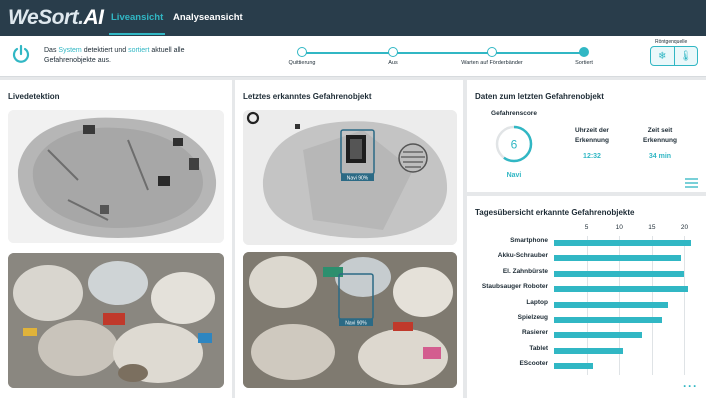 Image resolution: width=706 pixels, height=398 pixels. Describe the element at coordinates (137, 23) in the screenshot. I see `tab-liveansicht: Liveansicht` at that location.